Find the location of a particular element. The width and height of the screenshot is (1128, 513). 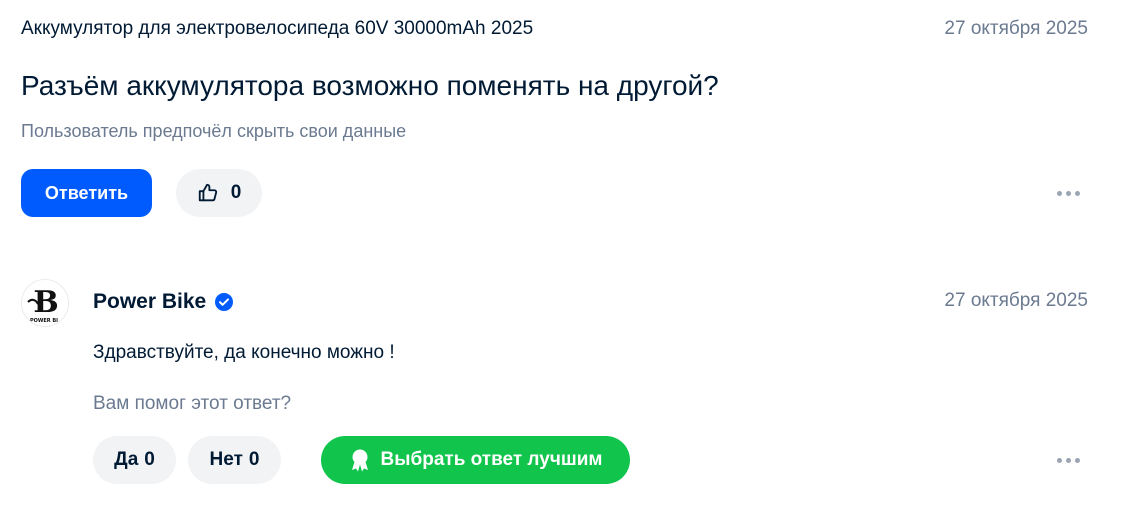

choose-best-label: Выбрать ответ лучшим is located at coordinates (491, 459).